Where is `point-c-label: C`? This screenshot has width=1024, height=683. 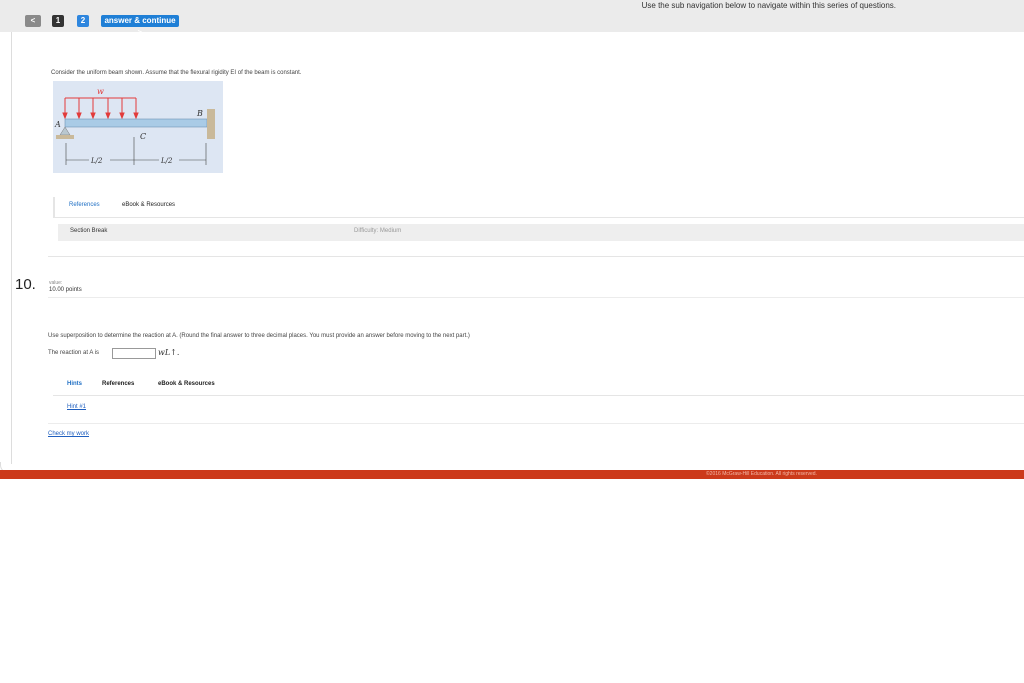
point-c-label: C is located at coordinates (143, 136).